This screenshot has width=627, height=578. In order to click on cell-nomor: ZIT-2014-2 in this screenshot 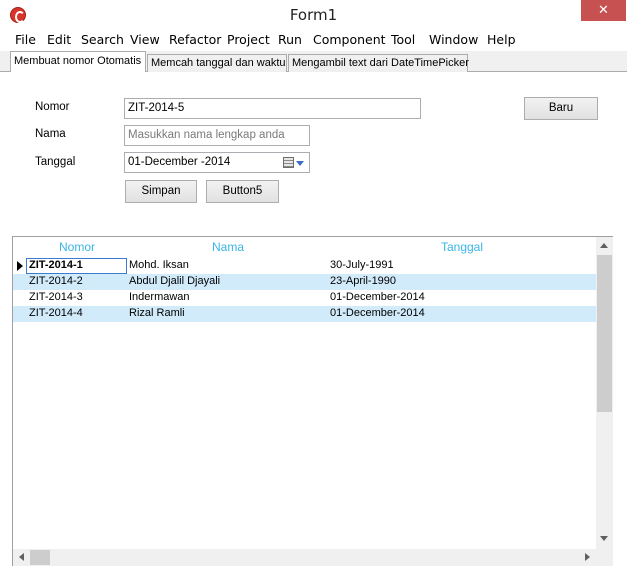, I will do `click(56, 281)`.